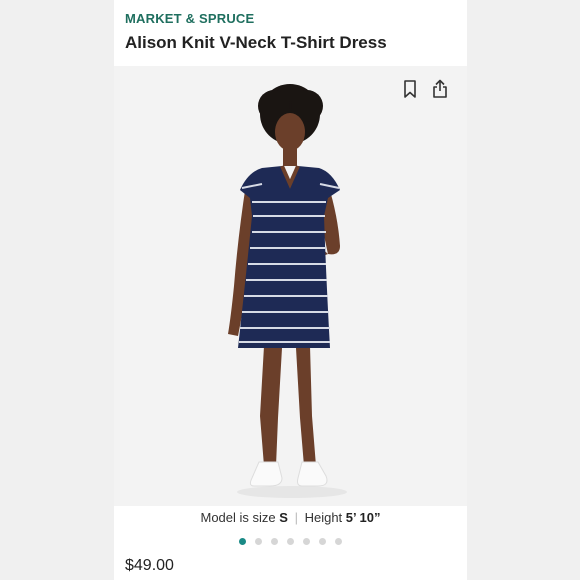 Image resolution: width=580 pixels, height=580 pixels. What do you see at coordinates (363, 517) in the screenshot?
I see `model-height-value: 5’ 10”` at bounding box center [363, 517].